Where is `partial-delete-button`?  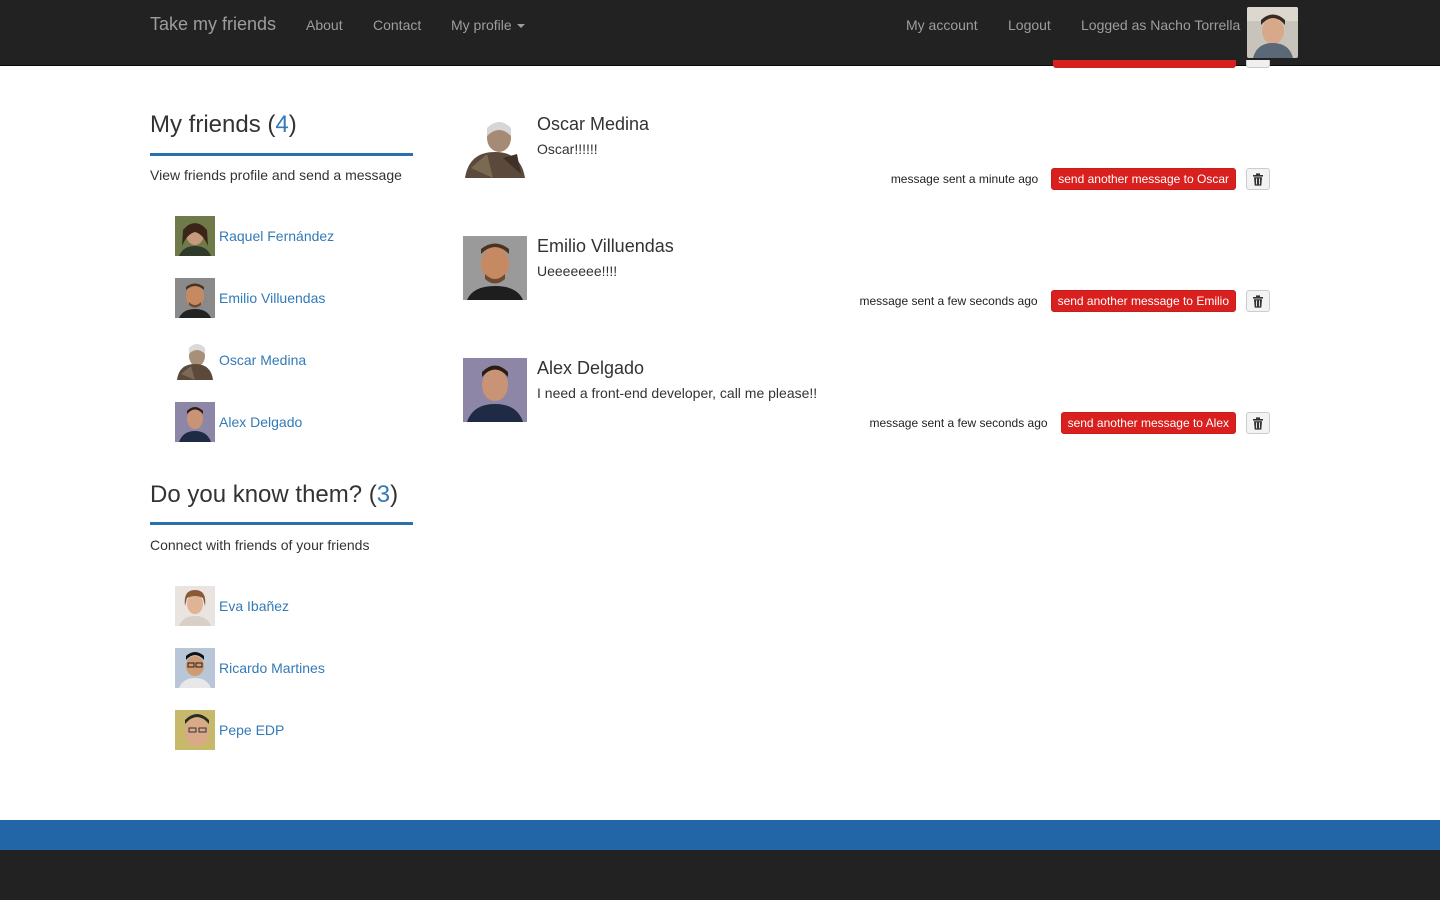
partial-delete-button is located at coordinates (1258, 64).